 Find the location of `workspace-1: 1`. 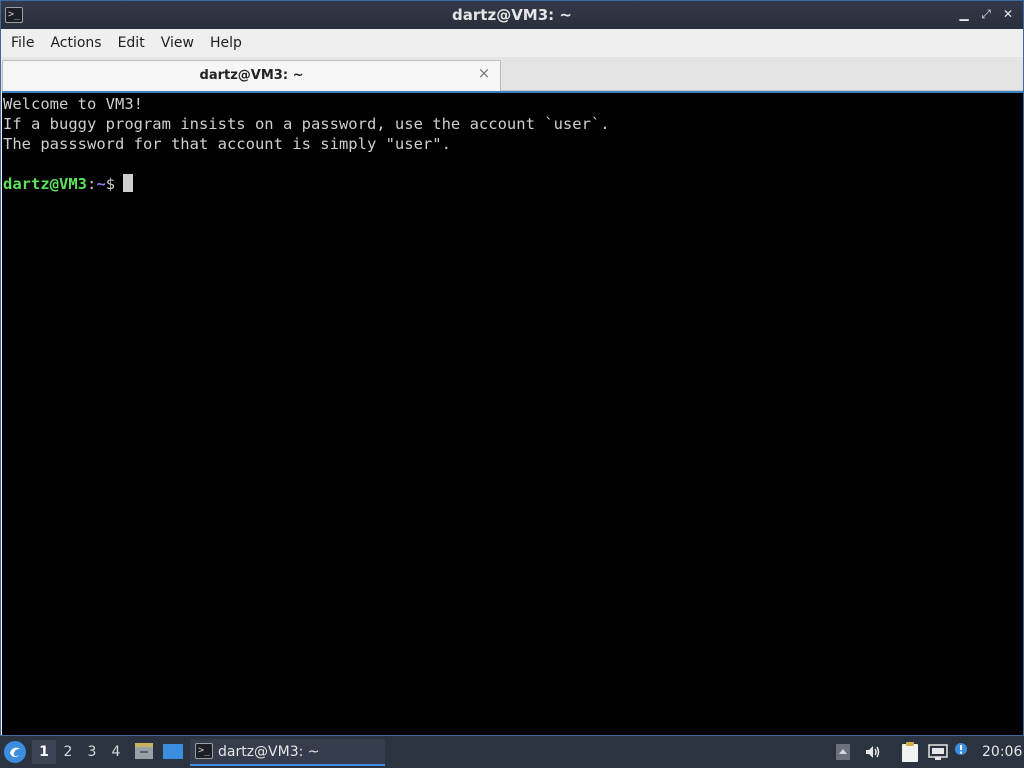

workspace-1: 1 is located at coordinates (44, 752).